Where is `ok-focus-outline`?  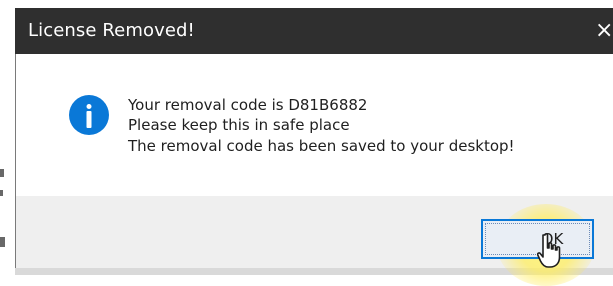
ok-focus-outline is located at coordinates (537, 239).